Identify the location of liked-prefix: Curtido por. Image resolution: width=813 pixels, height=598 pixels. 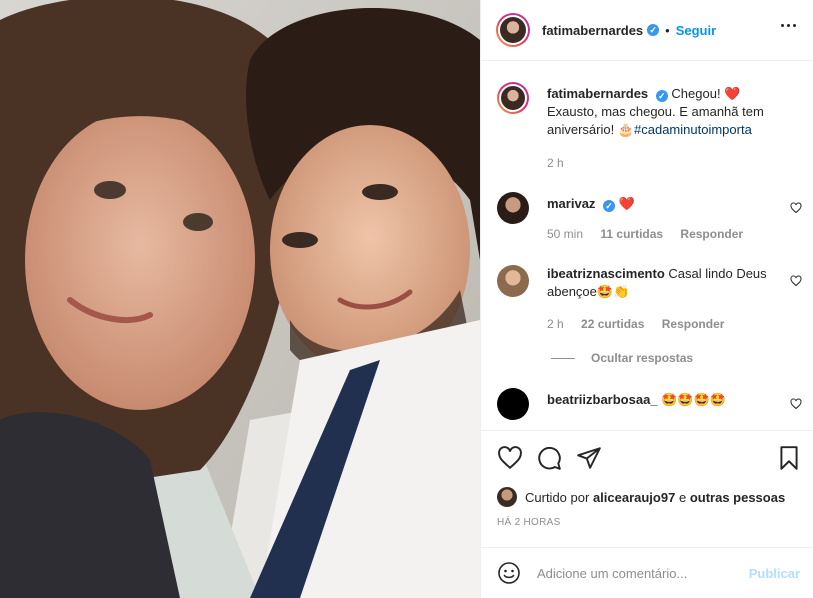
(557, 497).